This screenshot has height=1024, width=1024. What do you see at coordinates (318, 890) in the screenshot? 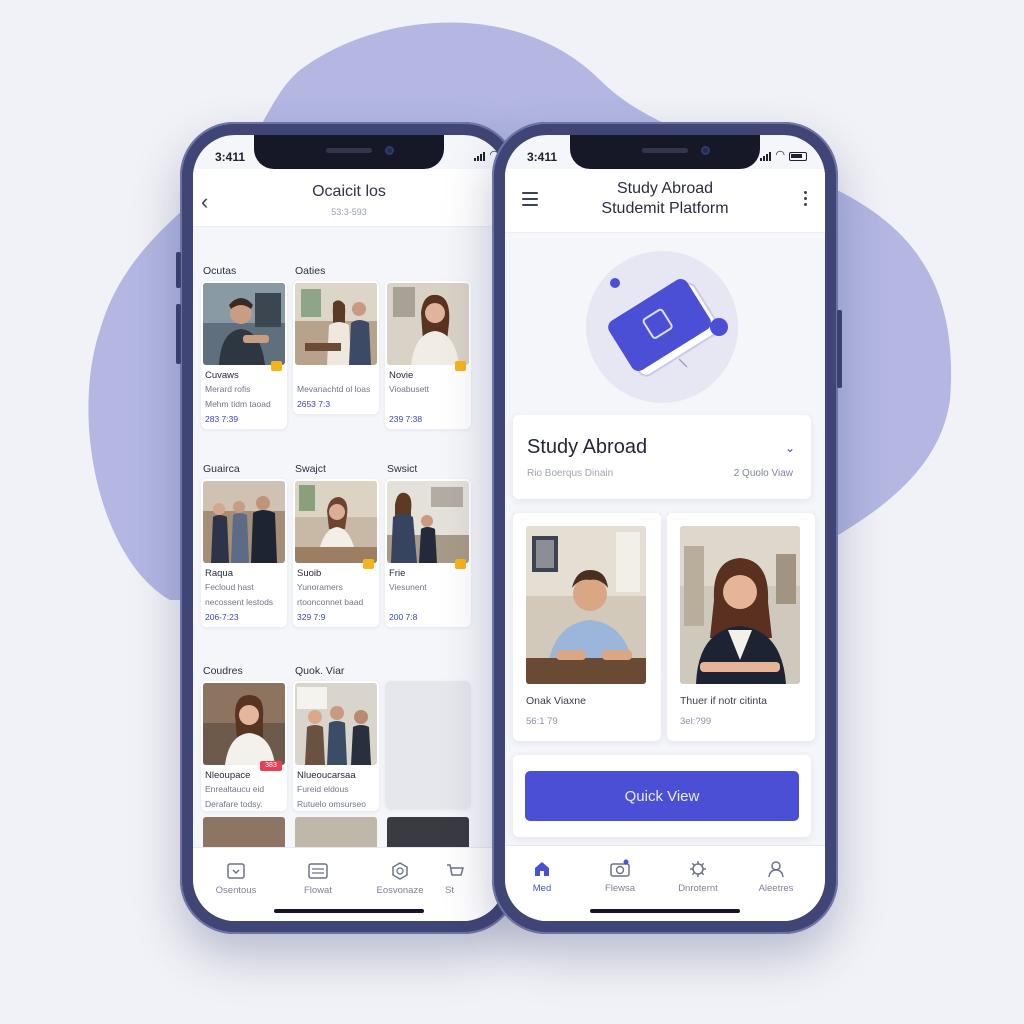
I see `tab-label: Flowat` at bounding box center [318, 890].